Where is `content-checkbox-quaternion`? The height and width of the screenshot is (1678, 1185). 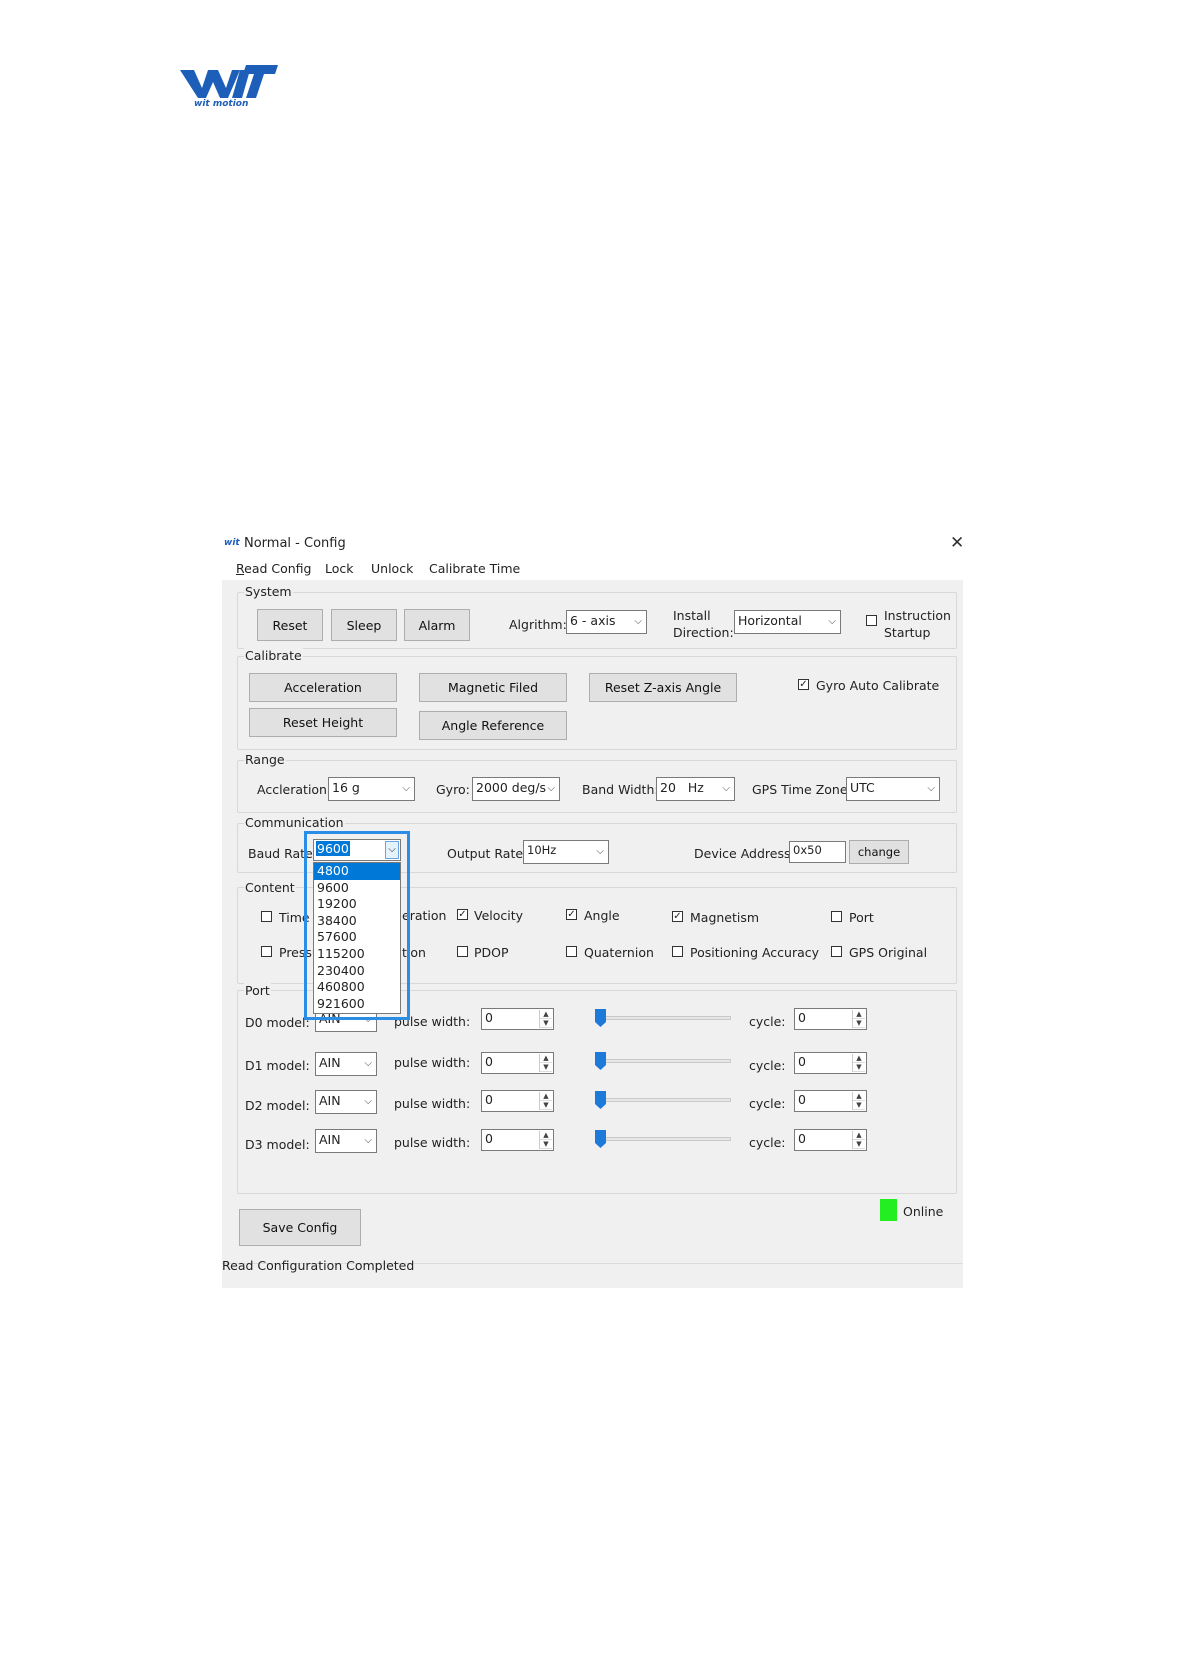 content-checkbox-quaternion is located at coordinates (571, 951).